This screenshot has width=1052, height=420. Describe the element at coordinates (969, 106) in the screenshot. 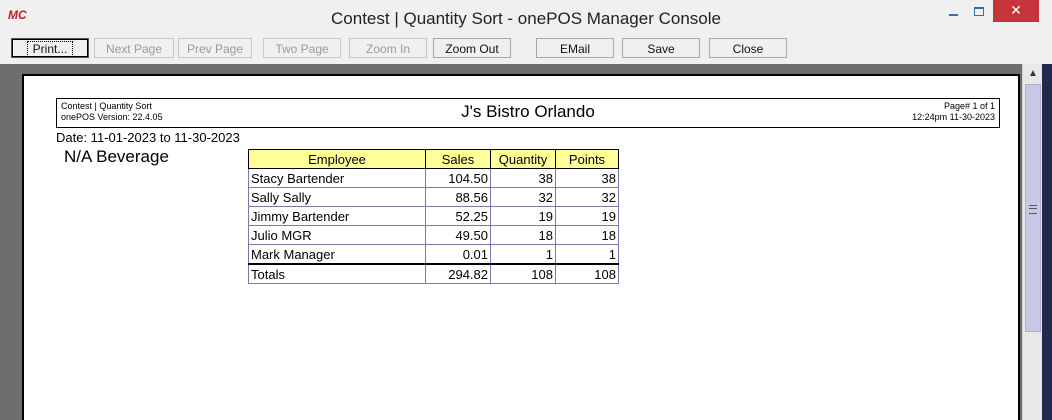

I see `page-number: Page# 1 of 1` at that location.